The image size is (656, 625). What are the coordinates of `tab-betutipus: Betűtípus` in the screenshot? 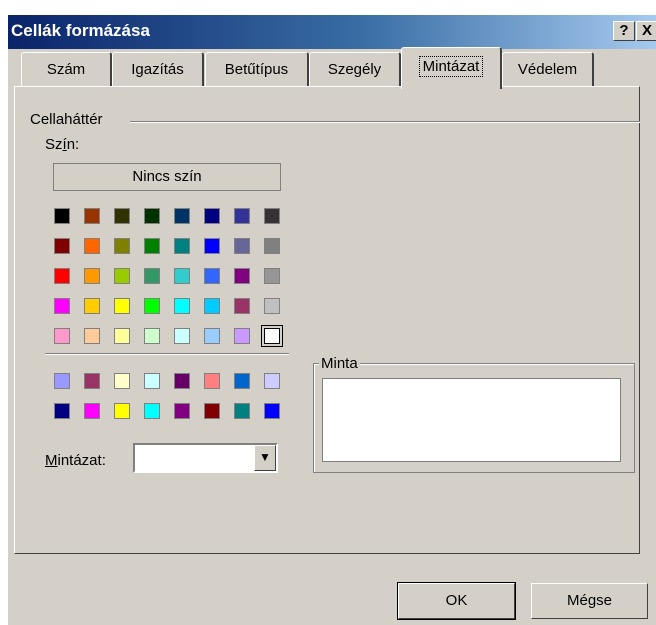 It's located at (257, 69).